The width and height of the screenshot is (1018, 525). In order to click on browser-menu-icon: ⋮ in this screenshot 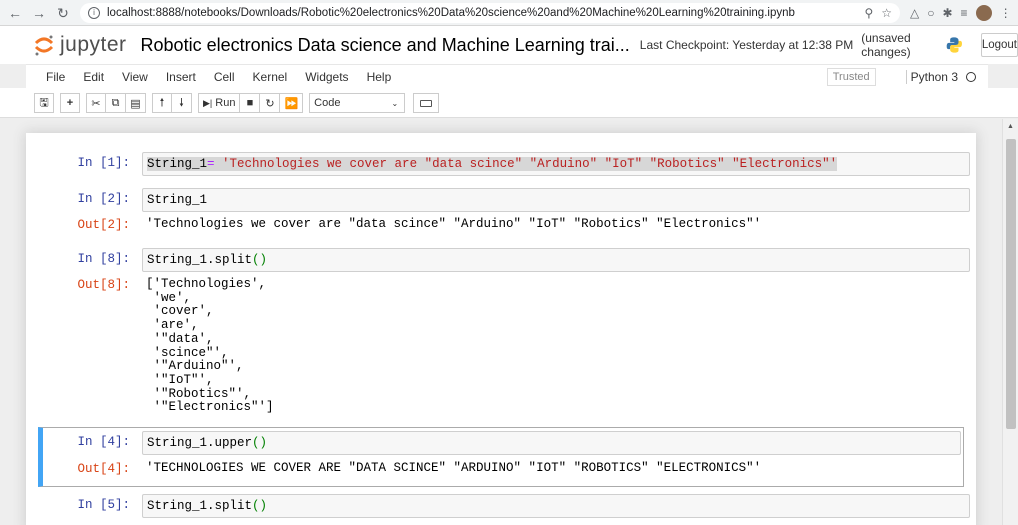, I will do `click(1006, 13)`.